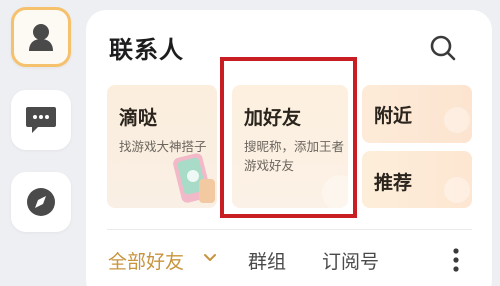 The height and width of the screenshot is (286, 500). I want to click on search-button, so click(443, 48).